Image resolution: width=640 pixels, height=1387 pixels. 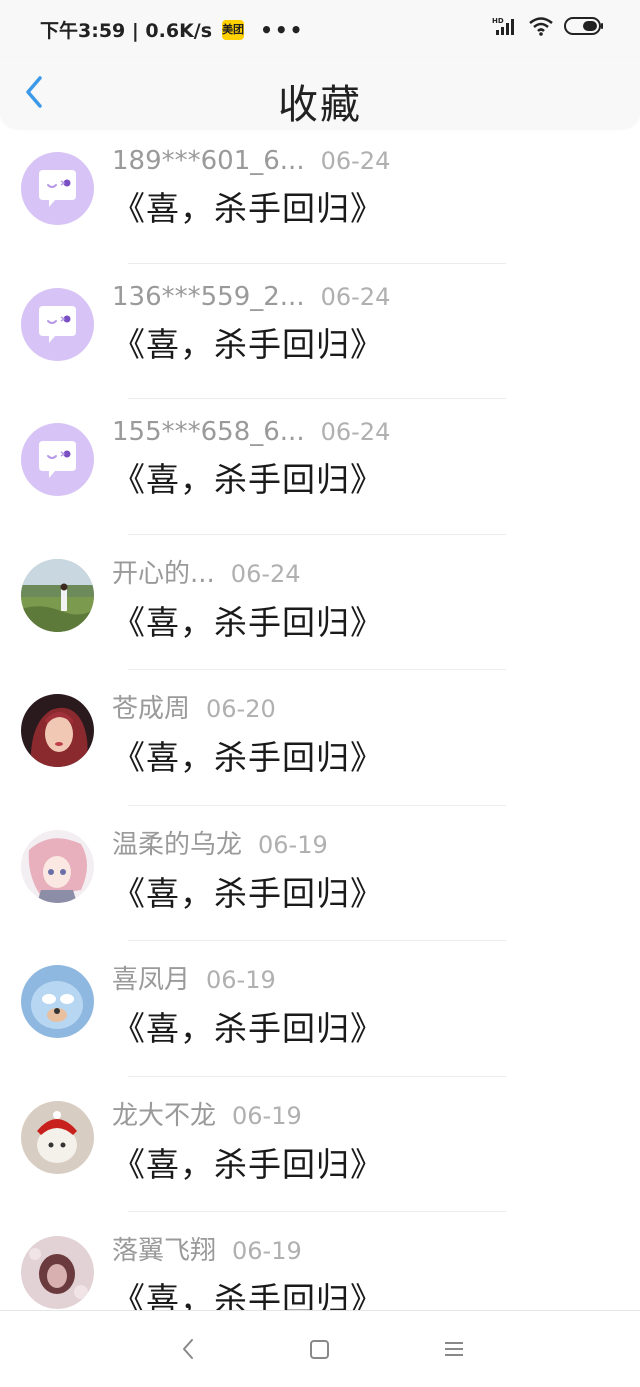 I want to click on item-text: 龙大不龙 06-19 《喜，杀手回归》, so click(x=248, y=1140).